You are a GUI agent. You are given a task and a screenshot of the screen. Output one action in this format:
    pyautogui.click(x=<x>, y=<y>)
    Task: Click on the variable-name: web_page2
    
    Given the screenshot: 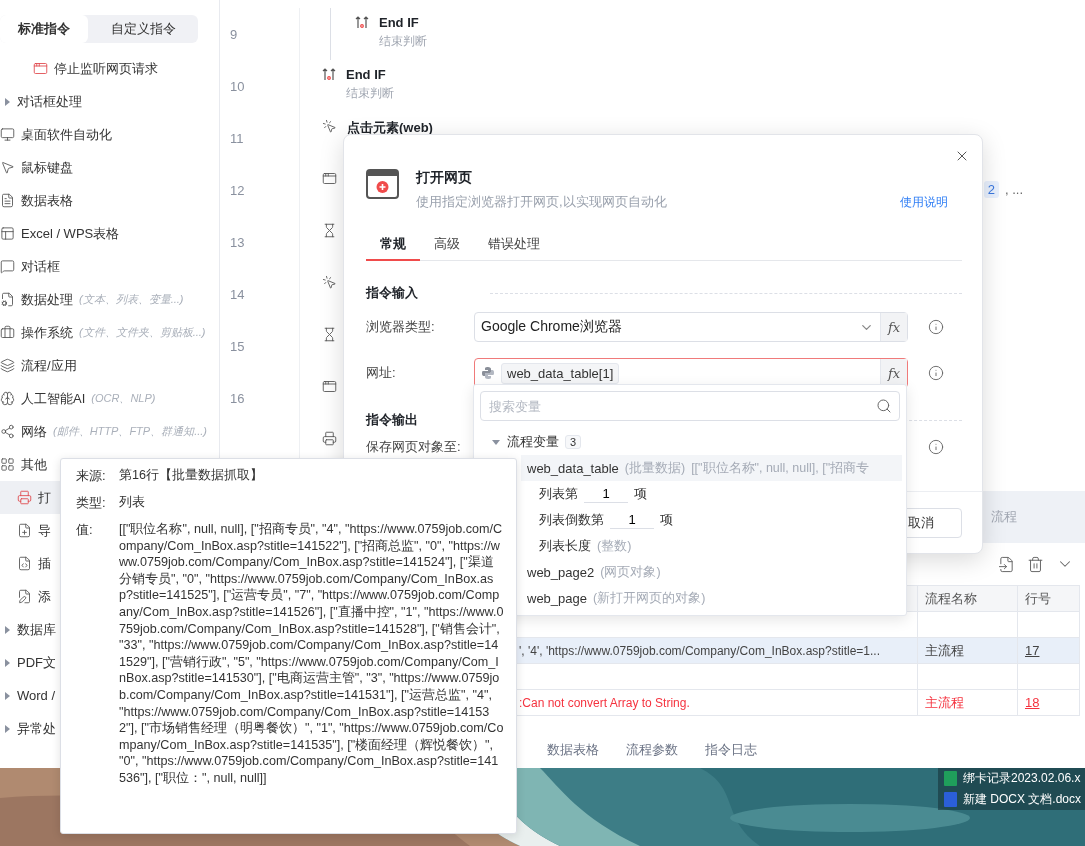 What is the action you would take?
    pyautogui.click(x=561, y=572)
    